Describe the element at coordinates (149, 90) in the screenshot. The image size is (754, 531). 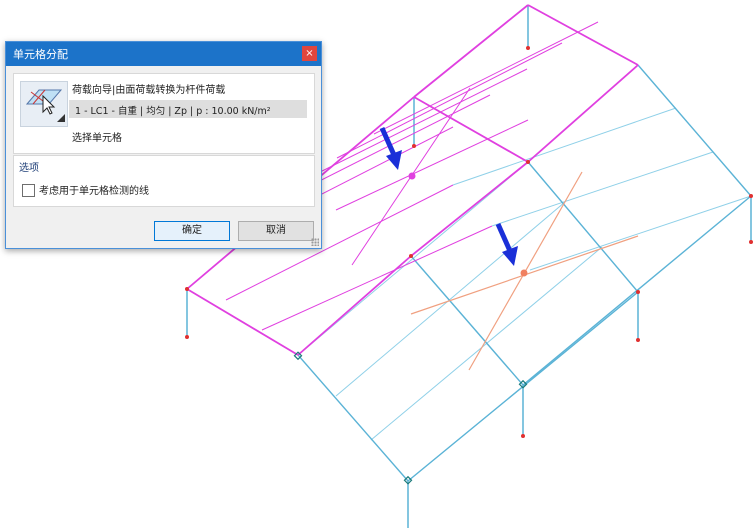
I see `load-wizard-label: 荷载向导|由面荷载转换为杆件荷载` at that location.